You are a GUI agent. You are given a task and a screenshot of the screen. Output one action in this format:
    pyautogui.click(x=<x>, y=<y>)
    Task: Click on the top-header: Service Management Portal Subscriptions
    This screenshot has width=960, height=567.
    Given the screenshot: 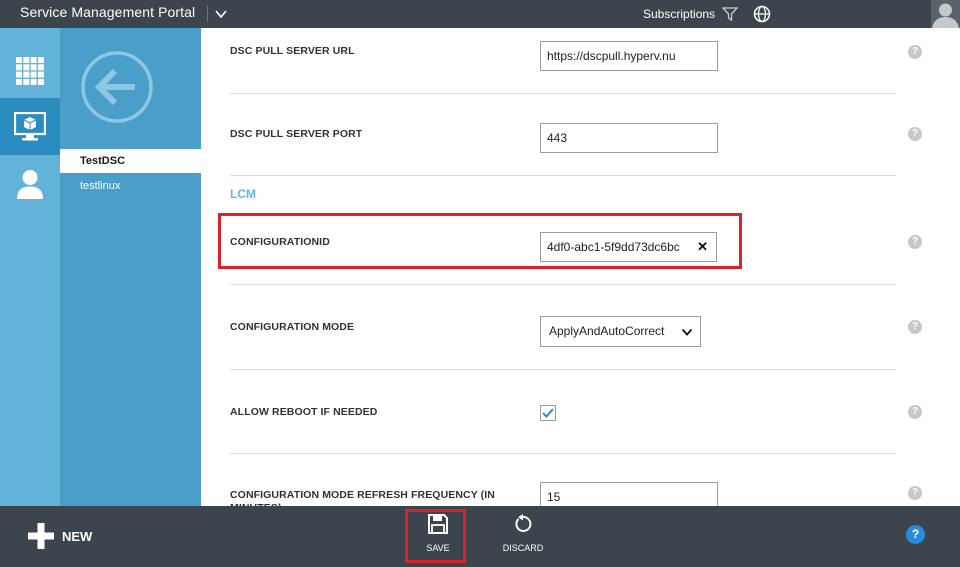 What is the action you would take?
    pyautogui.click(x=480, y=14)
    